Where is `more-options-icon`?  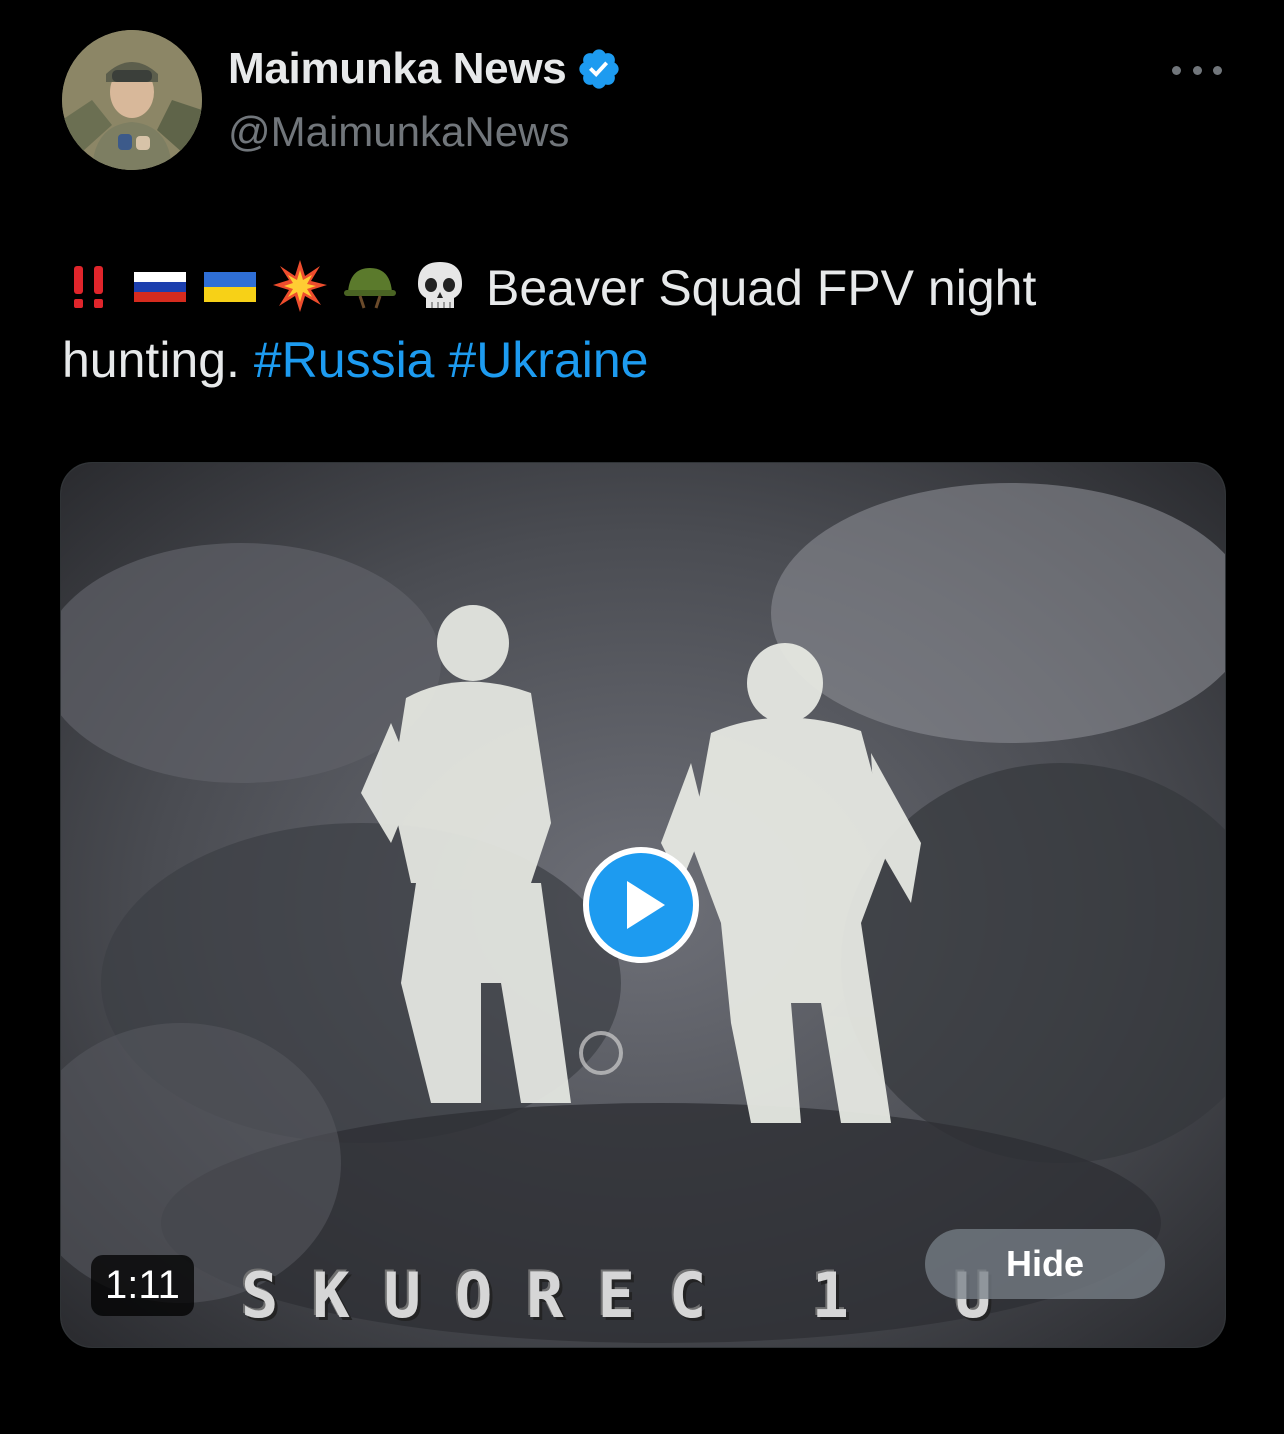 more-options-icon is located at coordinates (1197, 70).